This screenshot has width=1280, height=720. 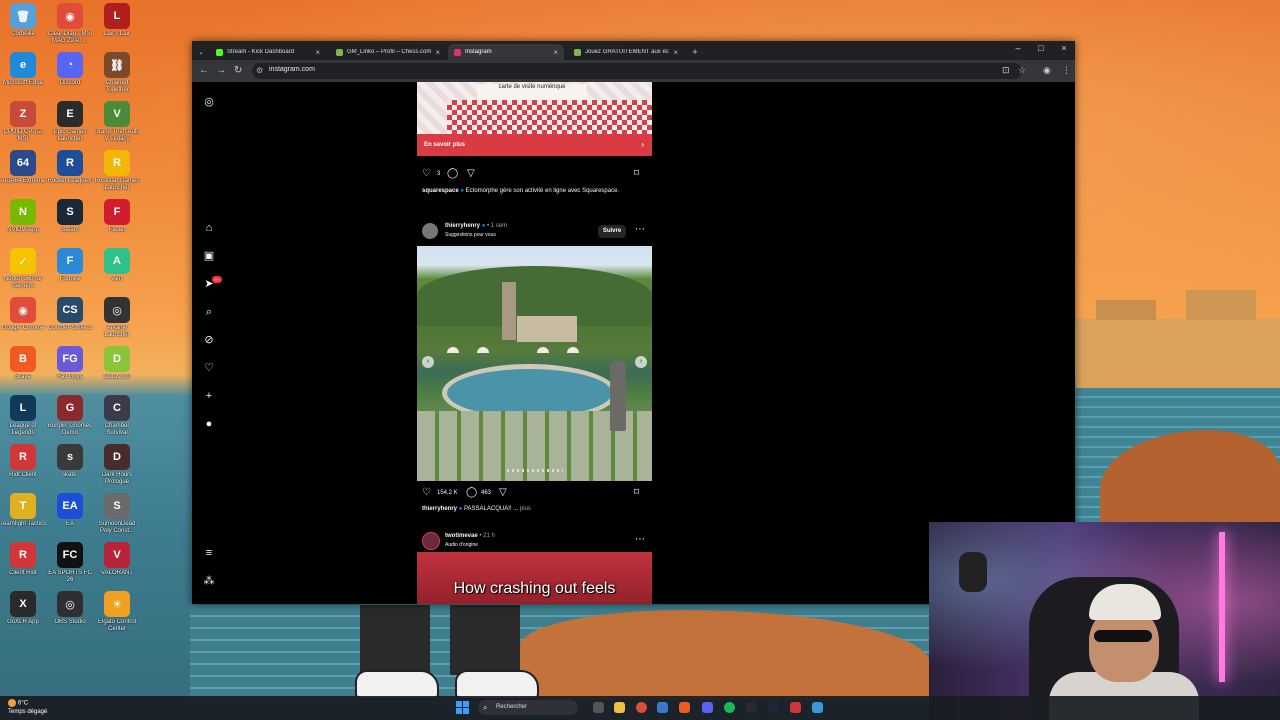 What do you see at coordinates (201, 52) in the screenshot?
I see `tab-search-button: ⌄` at bounding box center [201, 52].